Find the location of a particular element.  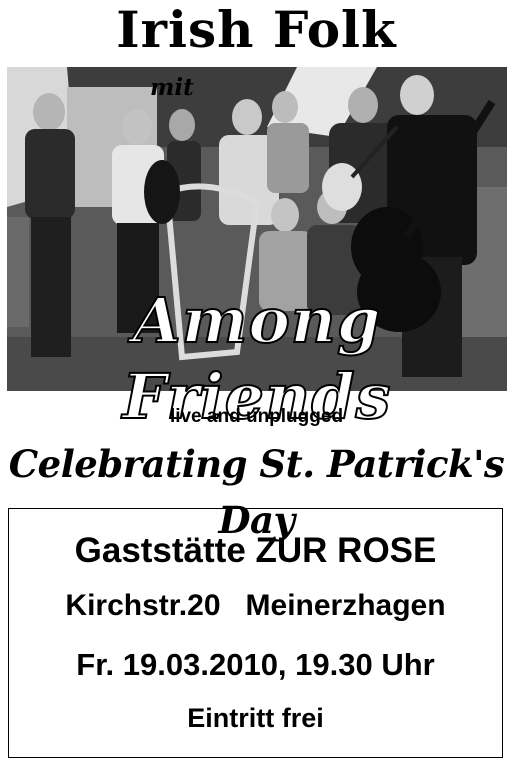

venue-address: Kirchstr.20 Meinerzhagen is located at coordinates (255, 606).